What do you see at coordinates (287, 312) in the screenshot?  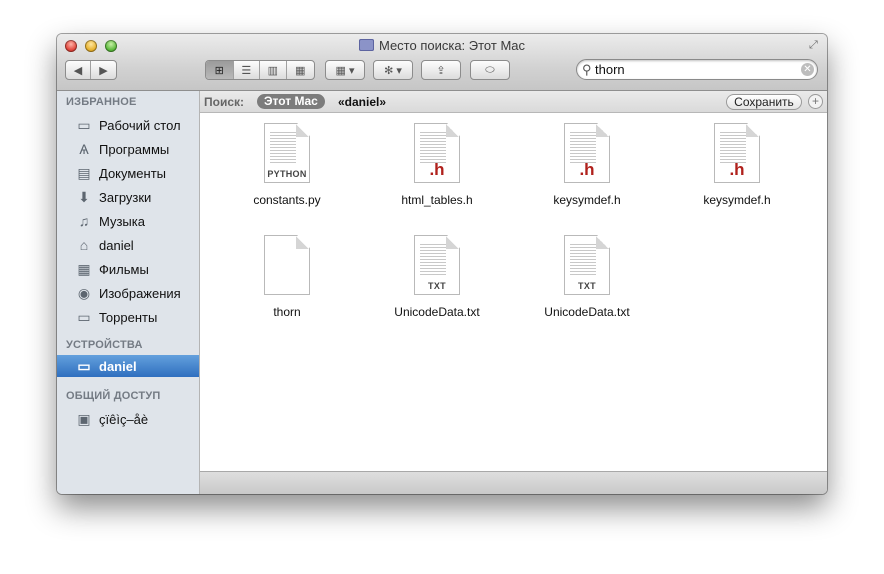 I see `file-name: thorn` at bounding box center [287, 312].